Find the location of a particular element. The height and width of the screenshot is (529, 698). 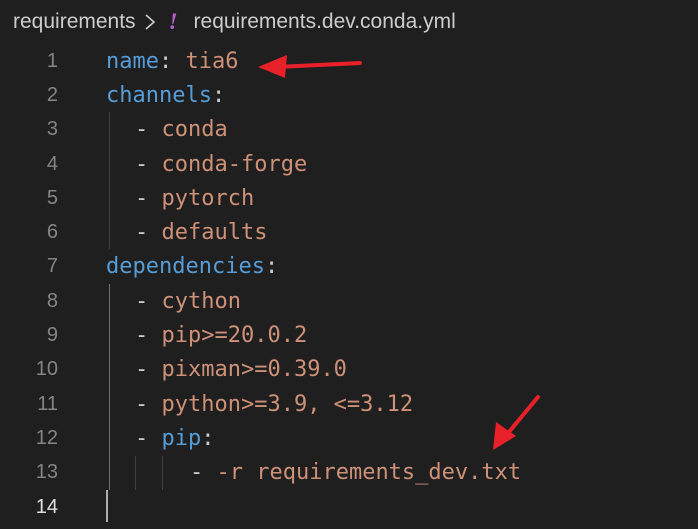

yaml-key: pip is located at coordinates (181, 438).